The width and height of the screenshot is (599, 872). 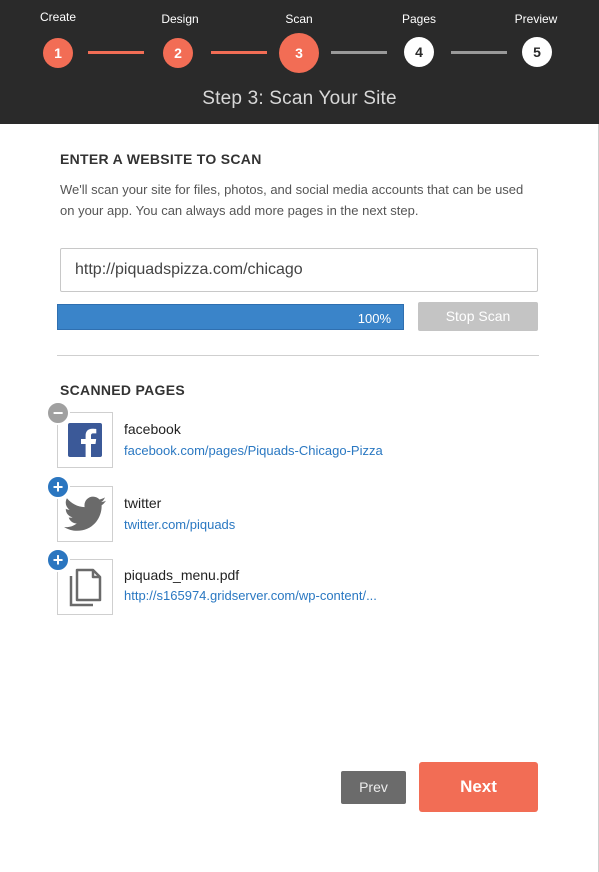 What do you see at coordinates (537, 52) in the screenshot?
I see `step-circle-5: 5` at bounding box center [537, 52].